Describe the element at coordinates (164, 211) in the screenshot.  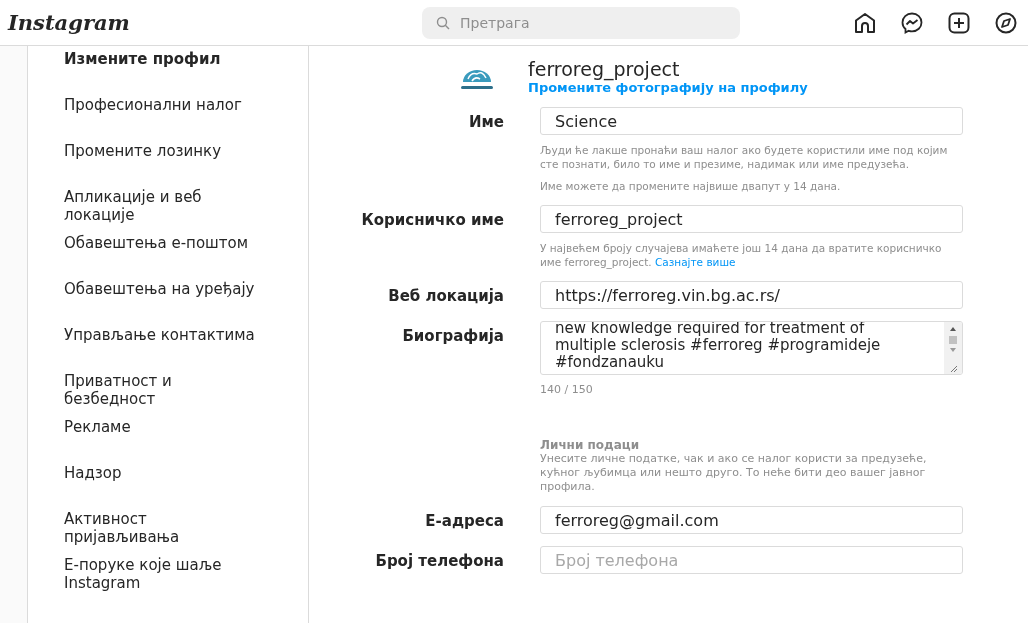
I see `sidebar-item: Апликације и веб локације` at that location.